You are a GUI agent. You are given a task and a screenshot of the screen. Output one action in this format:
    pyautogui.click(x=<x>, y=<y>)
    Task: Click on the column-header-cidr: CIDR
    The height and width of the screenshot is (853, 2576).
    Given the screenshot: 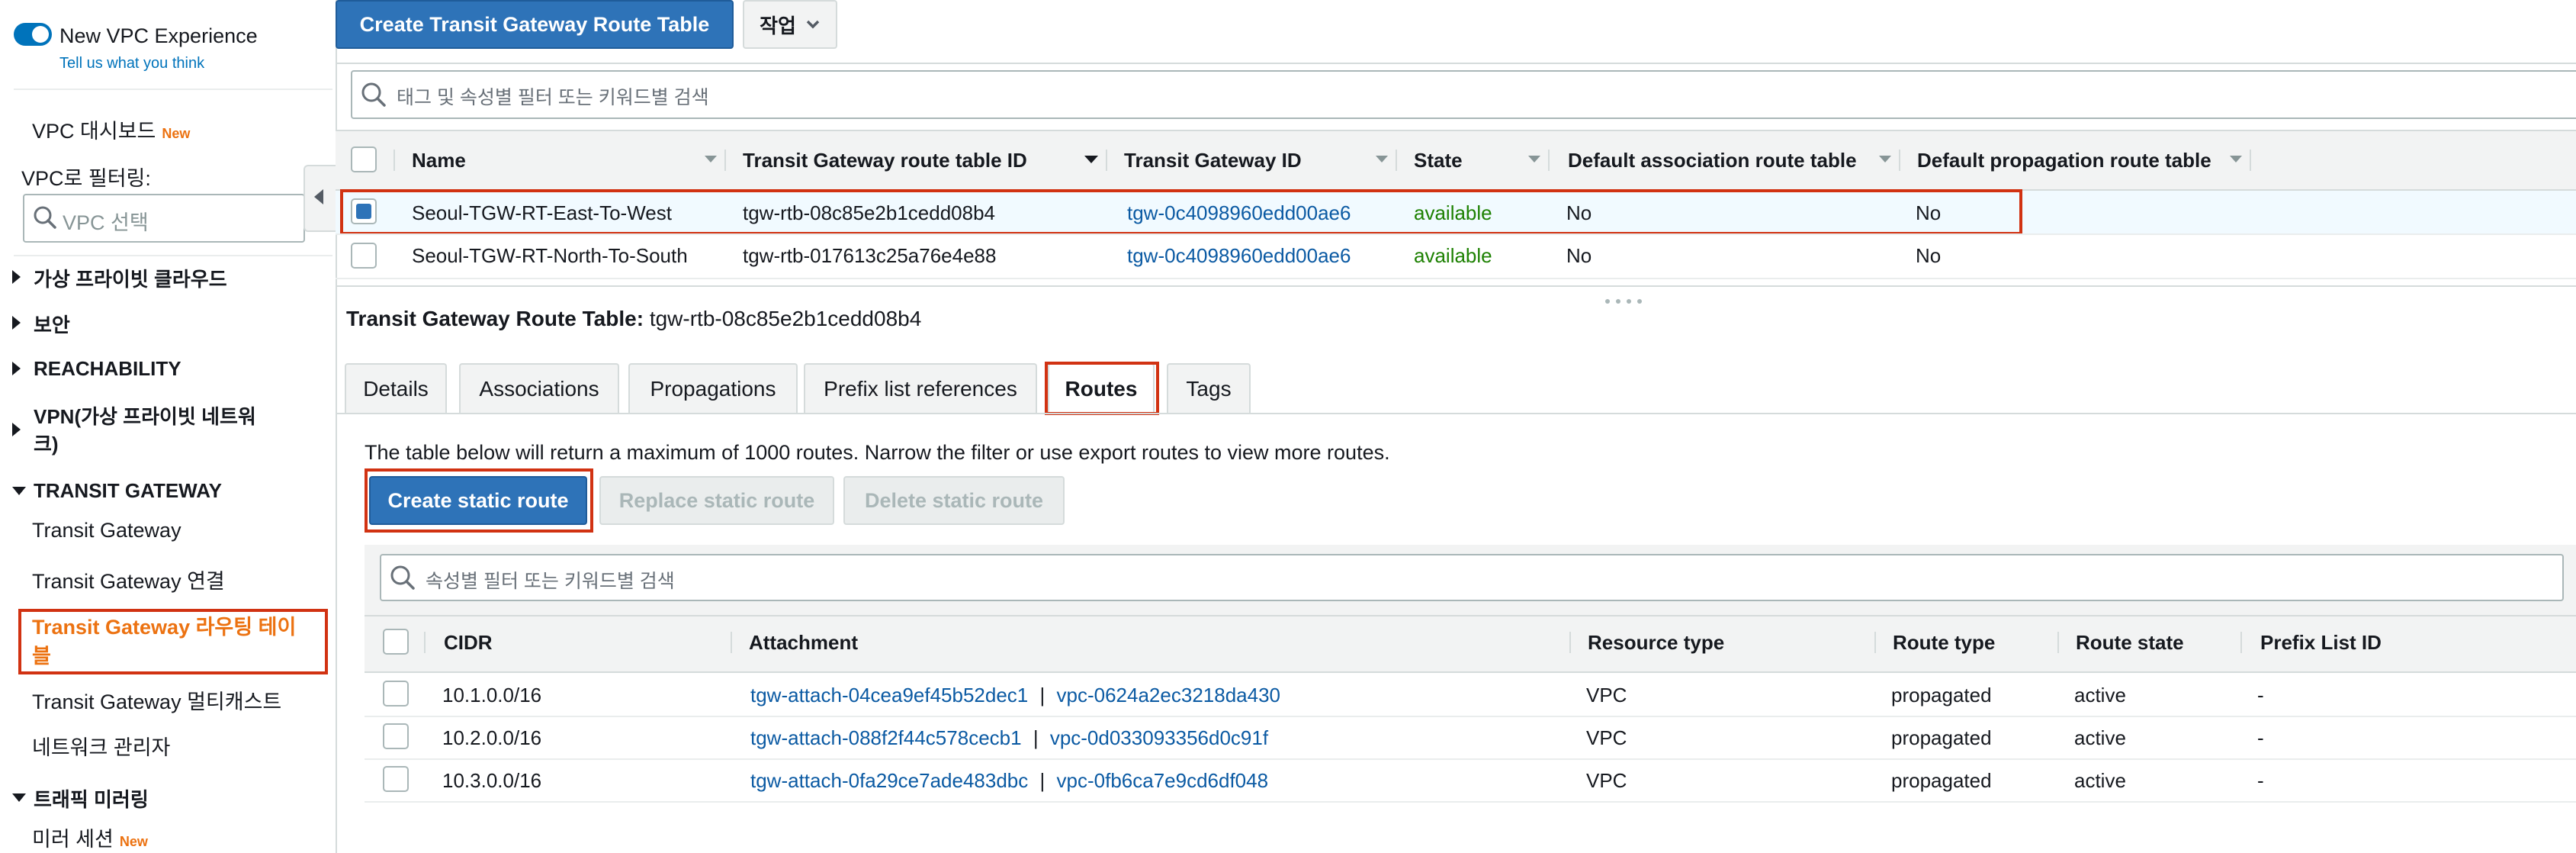 What is the action you would take?
    pyautogui.click(x=468, y=643)
    